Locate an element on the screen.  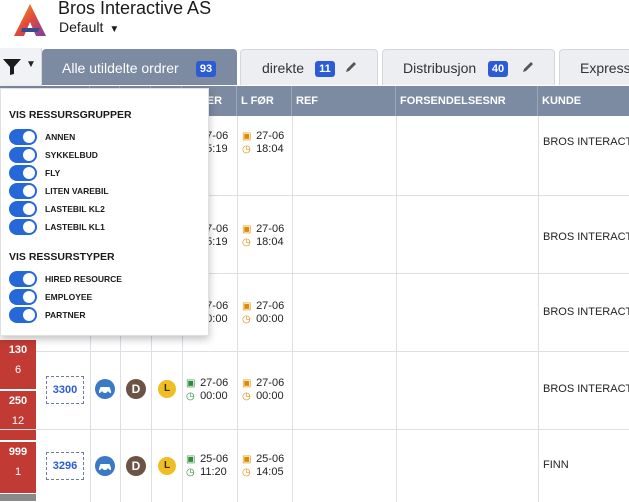
toggle-label: SYKKELBUD is located at coordinates (71, 155).